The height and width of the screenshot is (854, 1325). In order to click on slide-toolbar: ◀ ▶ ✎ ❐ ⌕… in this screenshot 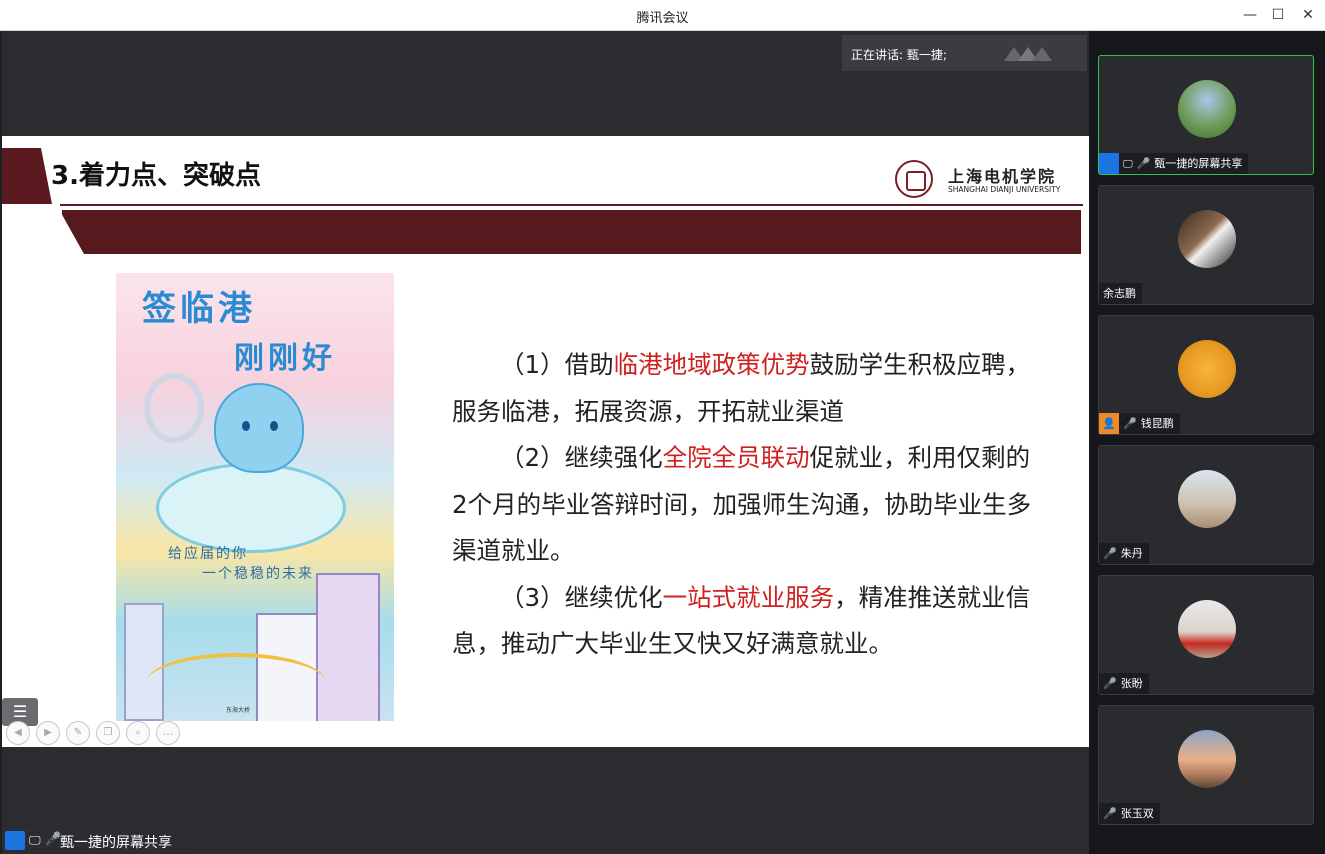, I will do `click(96, 732)`.